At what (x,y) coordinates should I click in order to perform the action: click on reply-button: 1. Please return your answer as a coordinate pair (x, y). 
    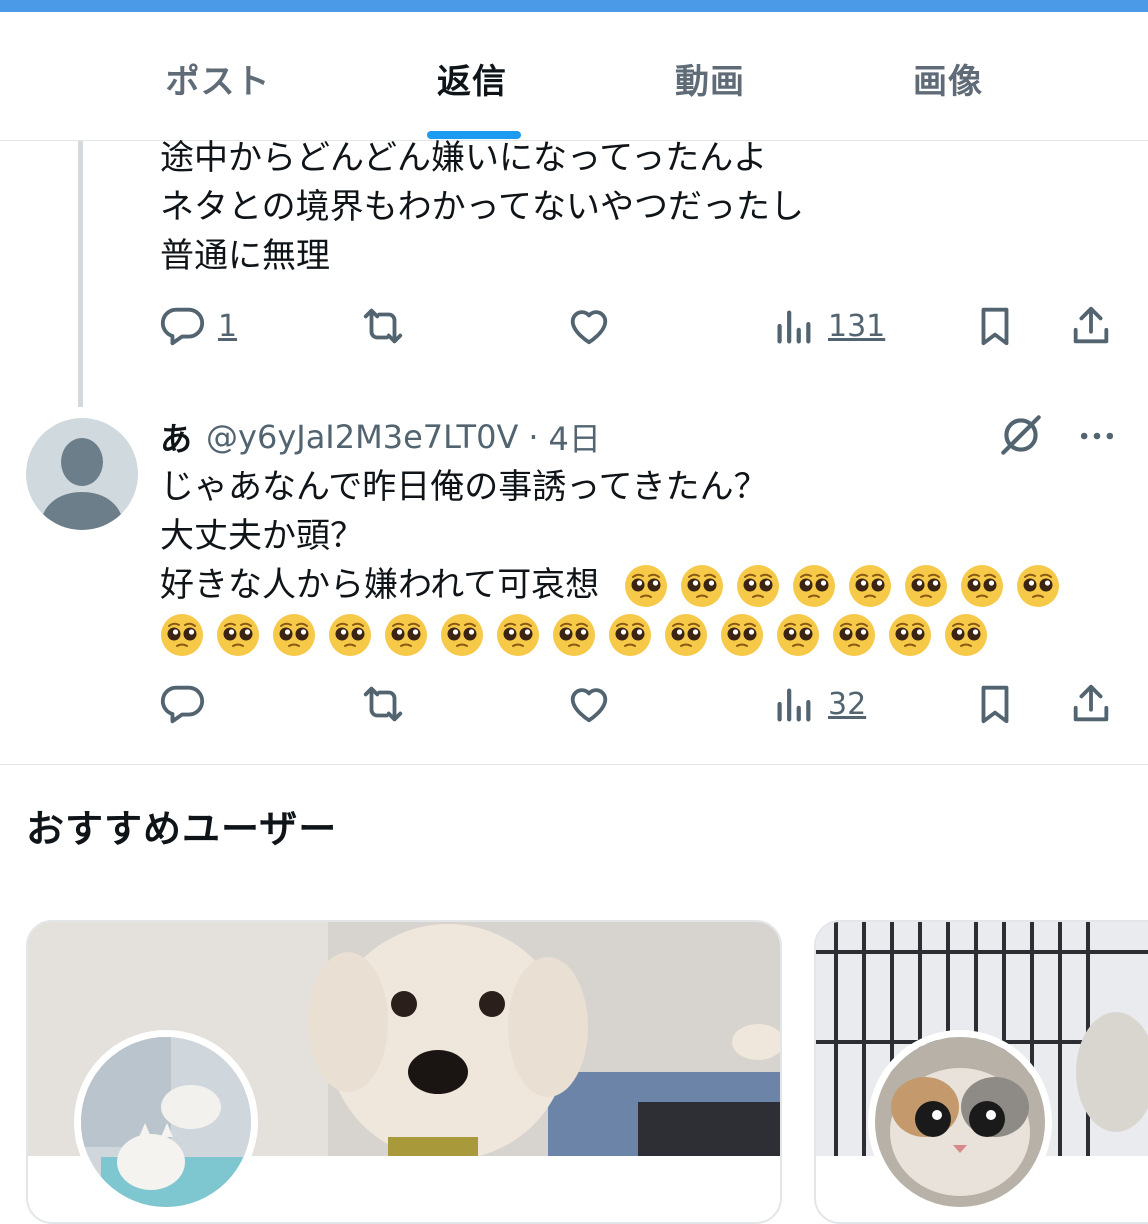
    Looking at the image, I should click on (198, 326).